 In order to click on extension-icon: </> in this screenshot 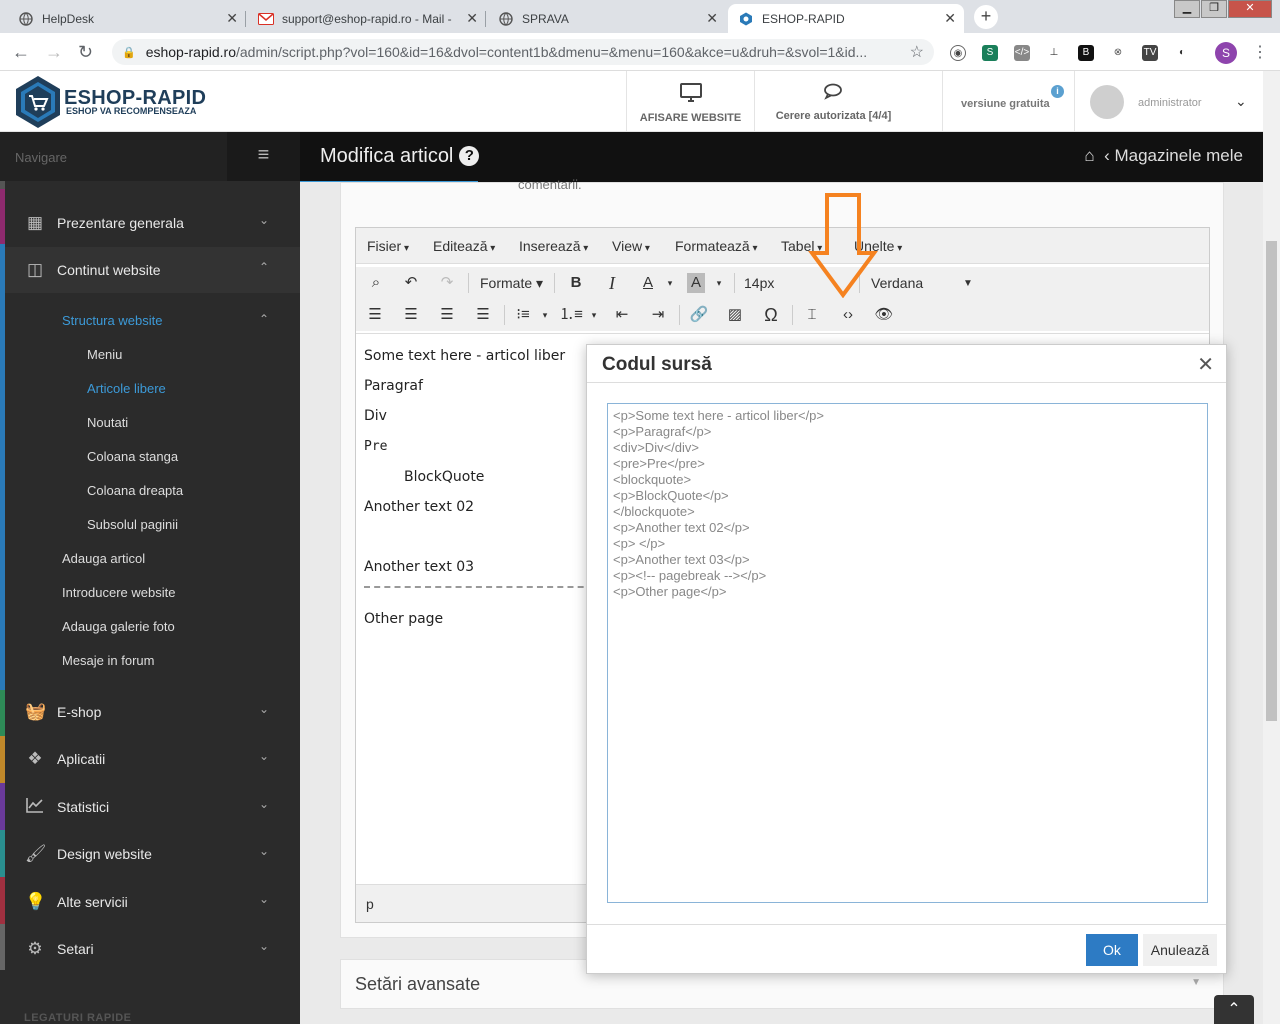, I will do `click(1022, 53)`.